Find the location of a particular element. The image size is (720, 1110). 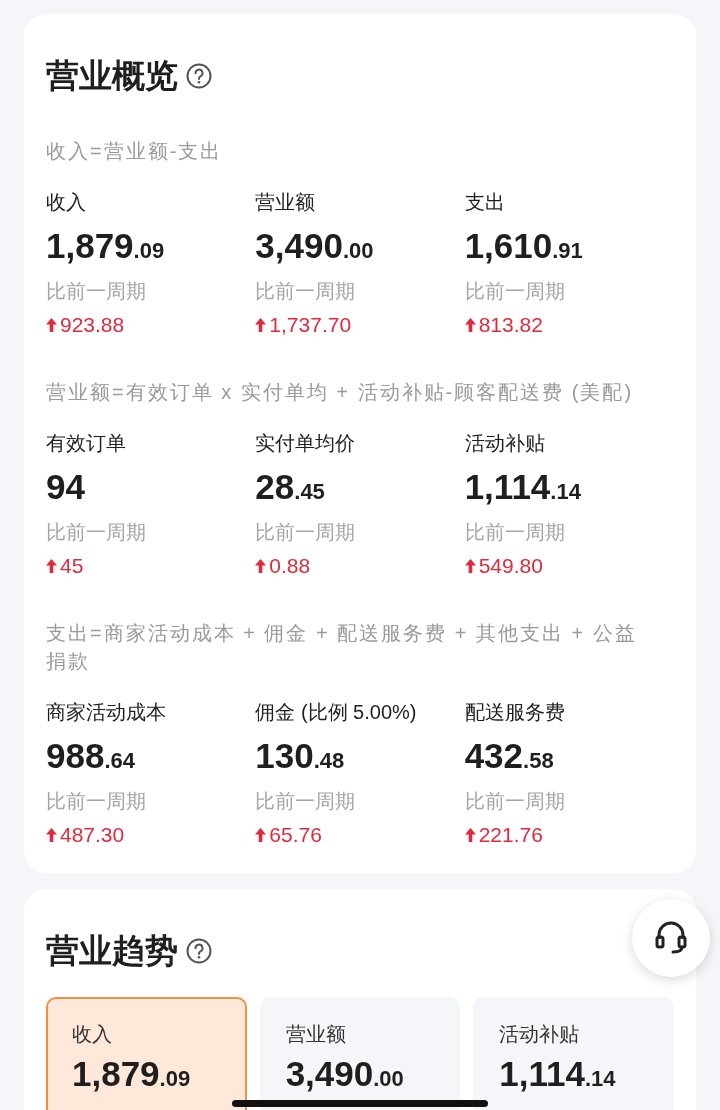

metric-value: 28.45 is located at coordinates (290, 487).